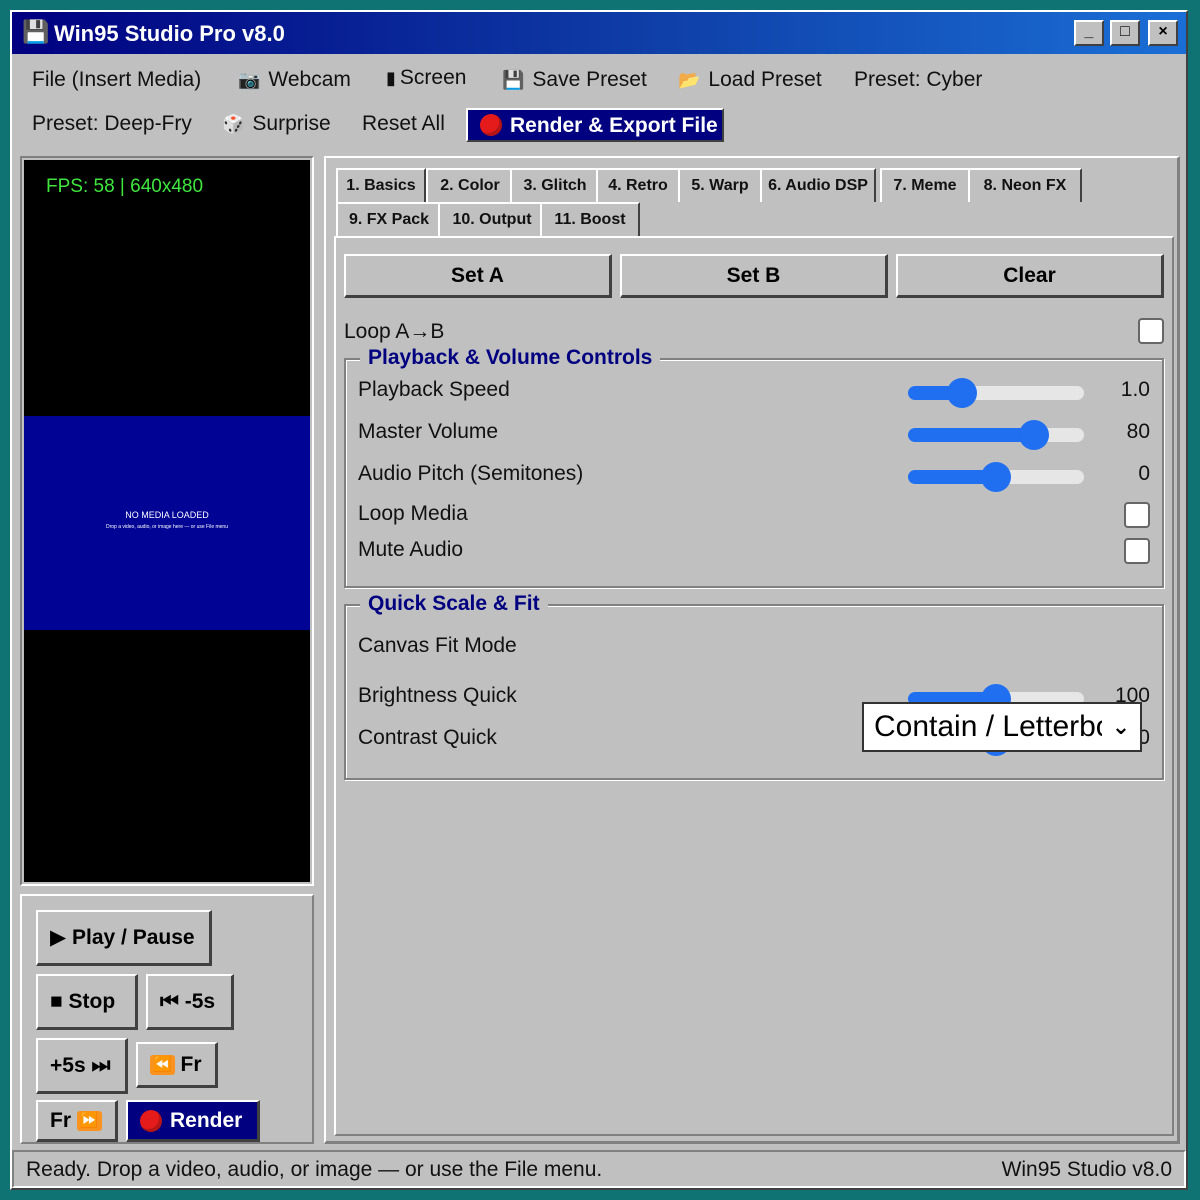 Image resolution: width=1200 pixels, height=1200 pixels. What do you see at coordinates (1025, 185) in the screenshot?
I see `tab-8: 8. Neon FX` at bounding box center [1025, 185].